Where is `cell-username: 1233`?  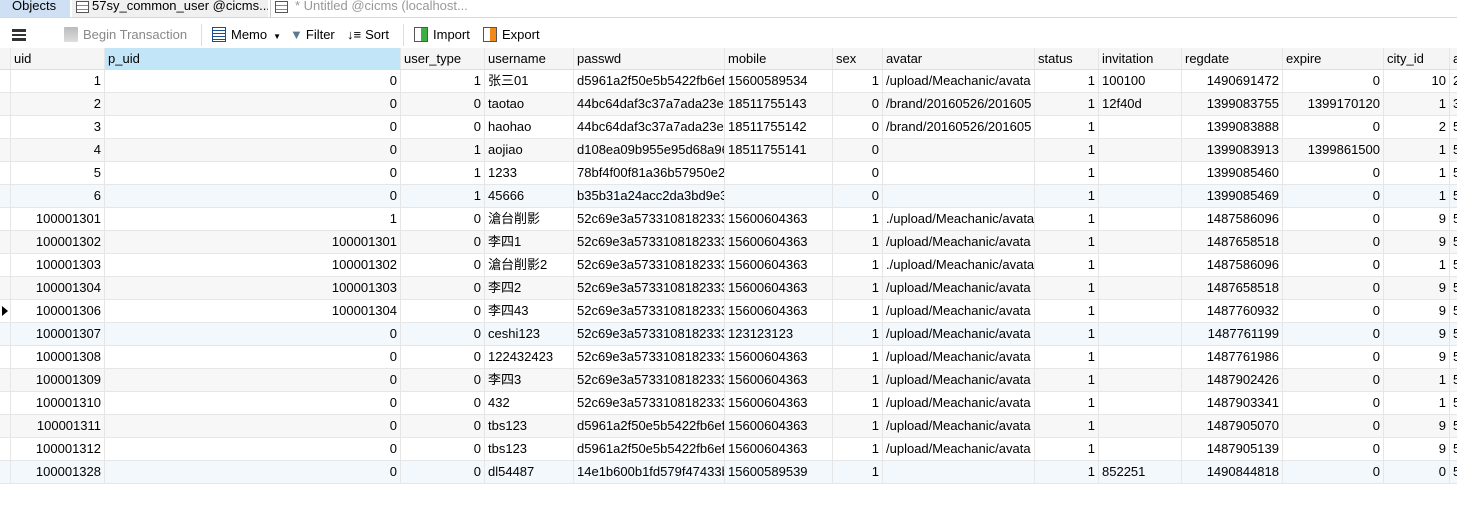 cell-username: 1233 is located at coordinates (529, 173).